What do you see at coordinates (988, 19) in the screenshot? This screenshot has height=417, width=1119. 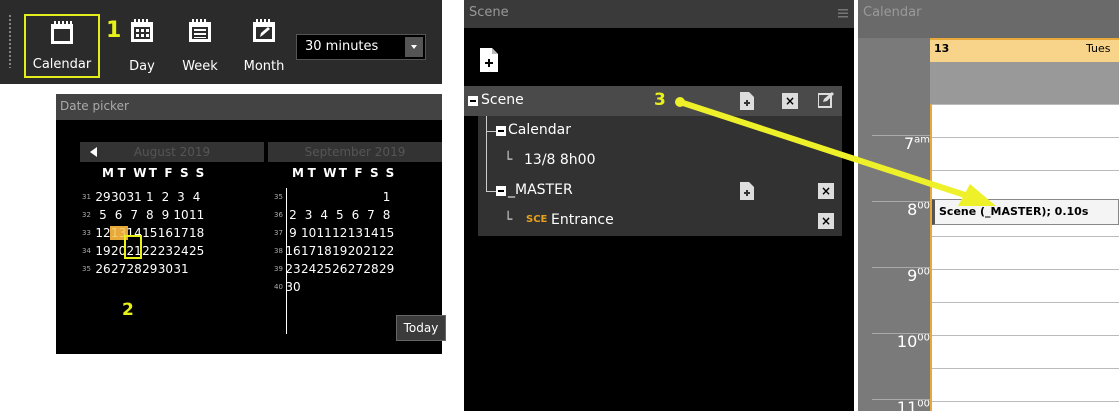 I see `calendar-panel-header: Calendar` at bounding box center [988, 19].